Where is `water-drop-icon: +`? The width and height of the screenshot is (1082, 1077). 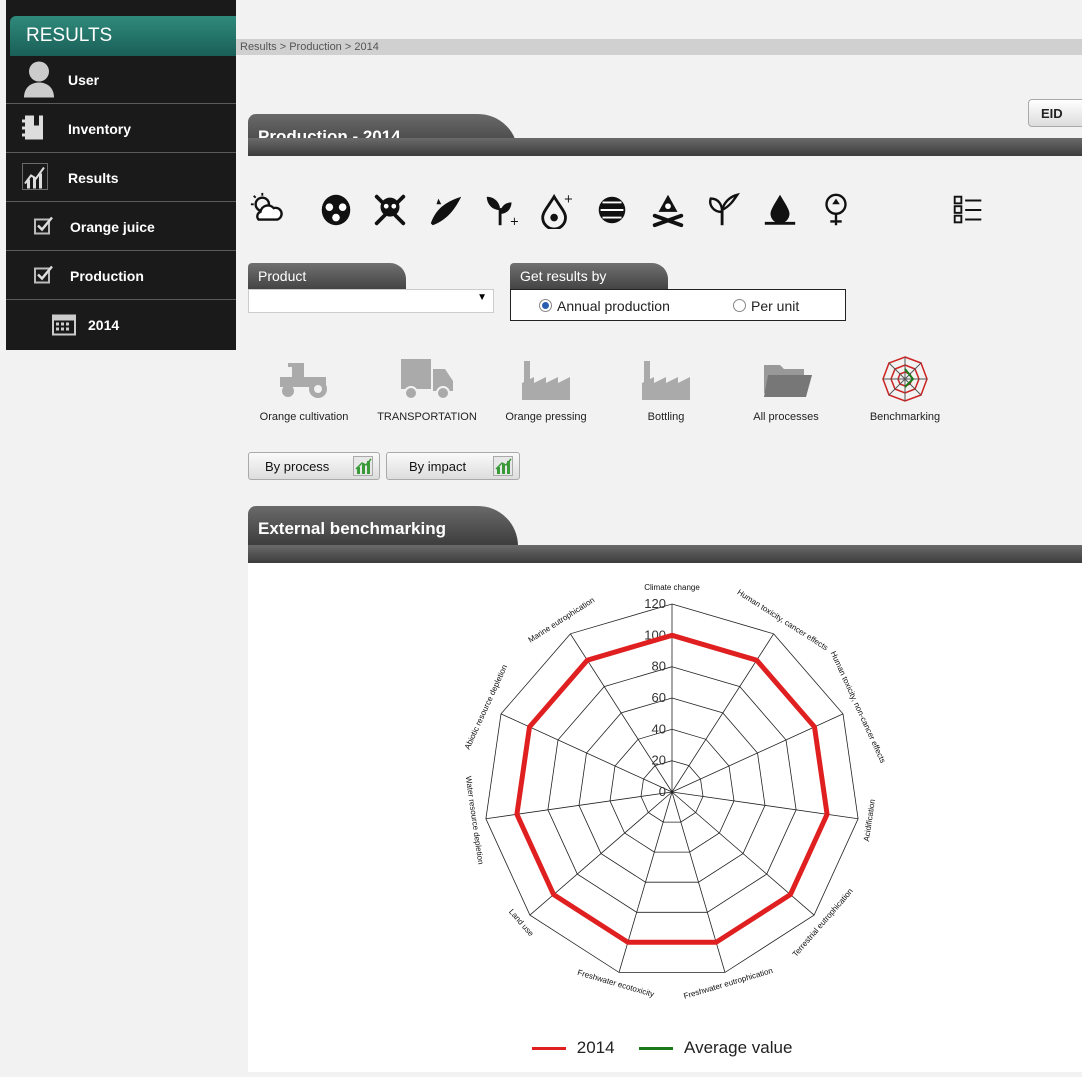
water-drop-icon: + is located at coordinates (556, 210).